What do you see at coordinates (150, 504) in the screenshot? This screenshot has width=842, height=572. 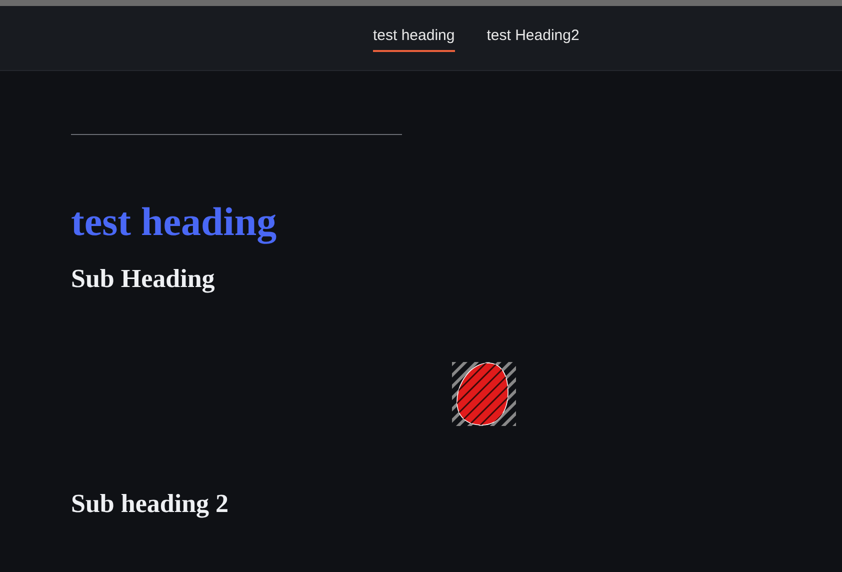 I see `sub-heading: Sub heading 2` at bounding box center [150, 504].